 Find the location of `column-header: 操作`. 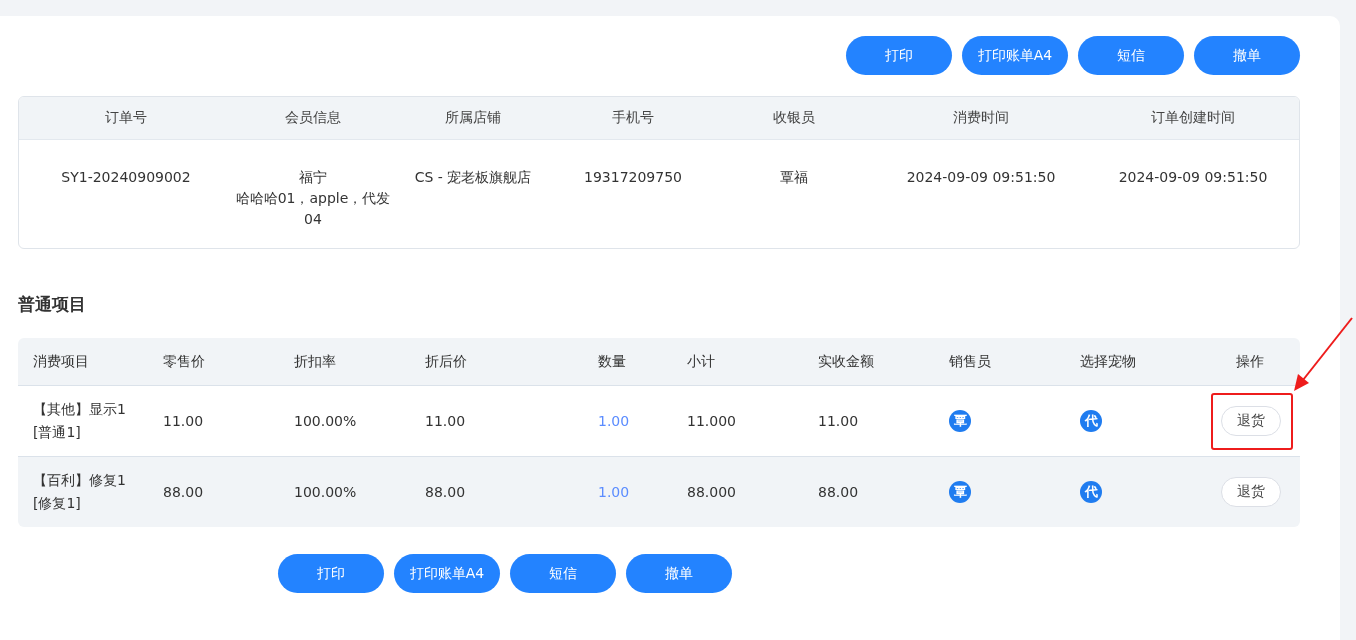

column-header: 操作 is located at coordinates (1250, 361).